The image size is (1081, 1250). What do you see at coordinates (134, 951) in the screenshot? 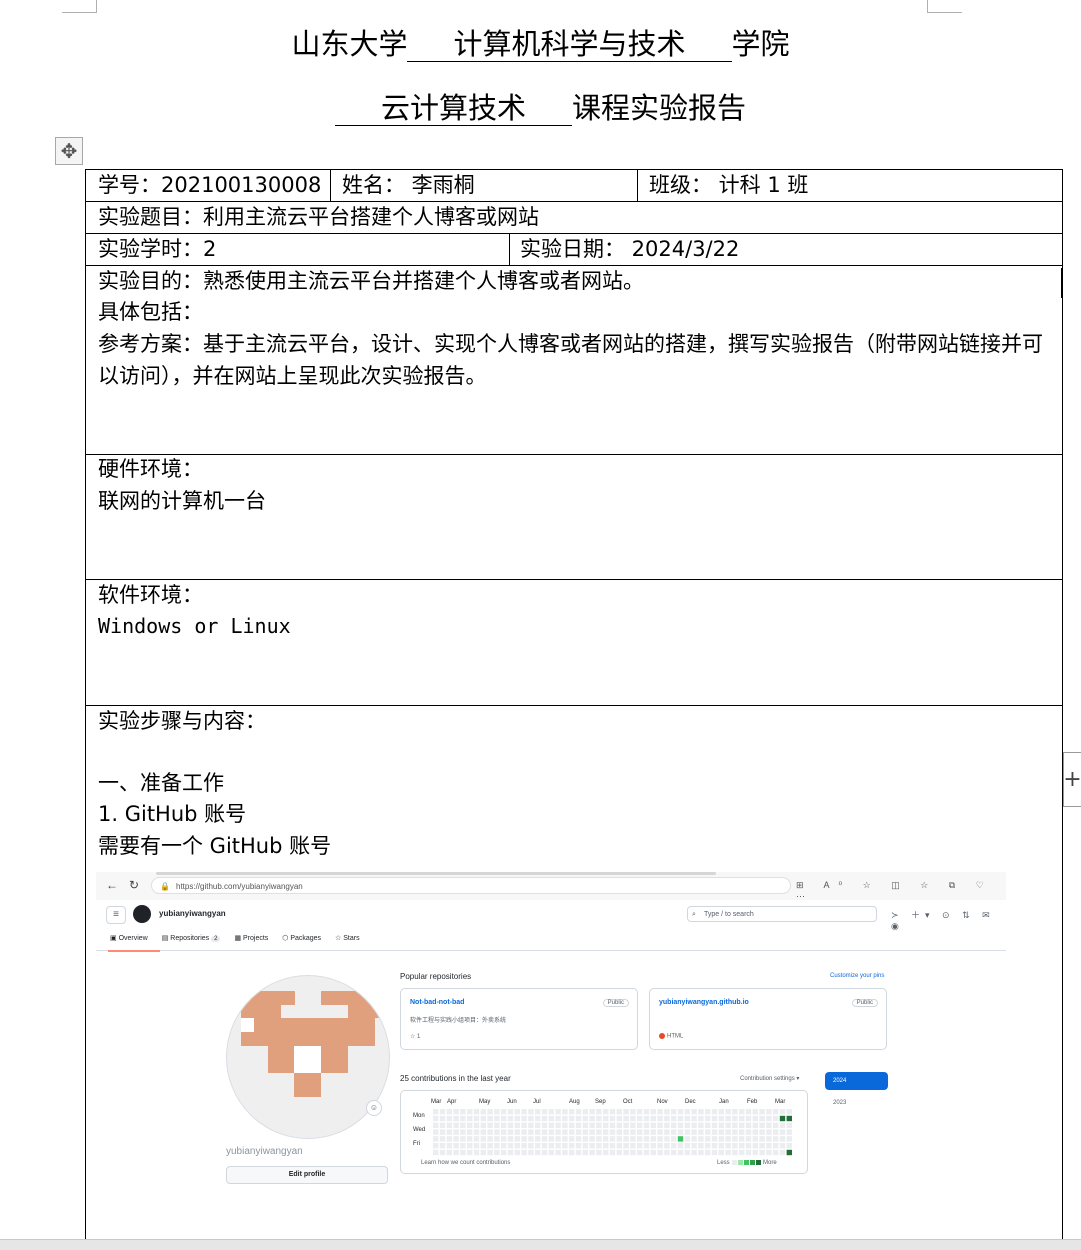
I see `active-tab-underline` at bounding box center [134, 951].